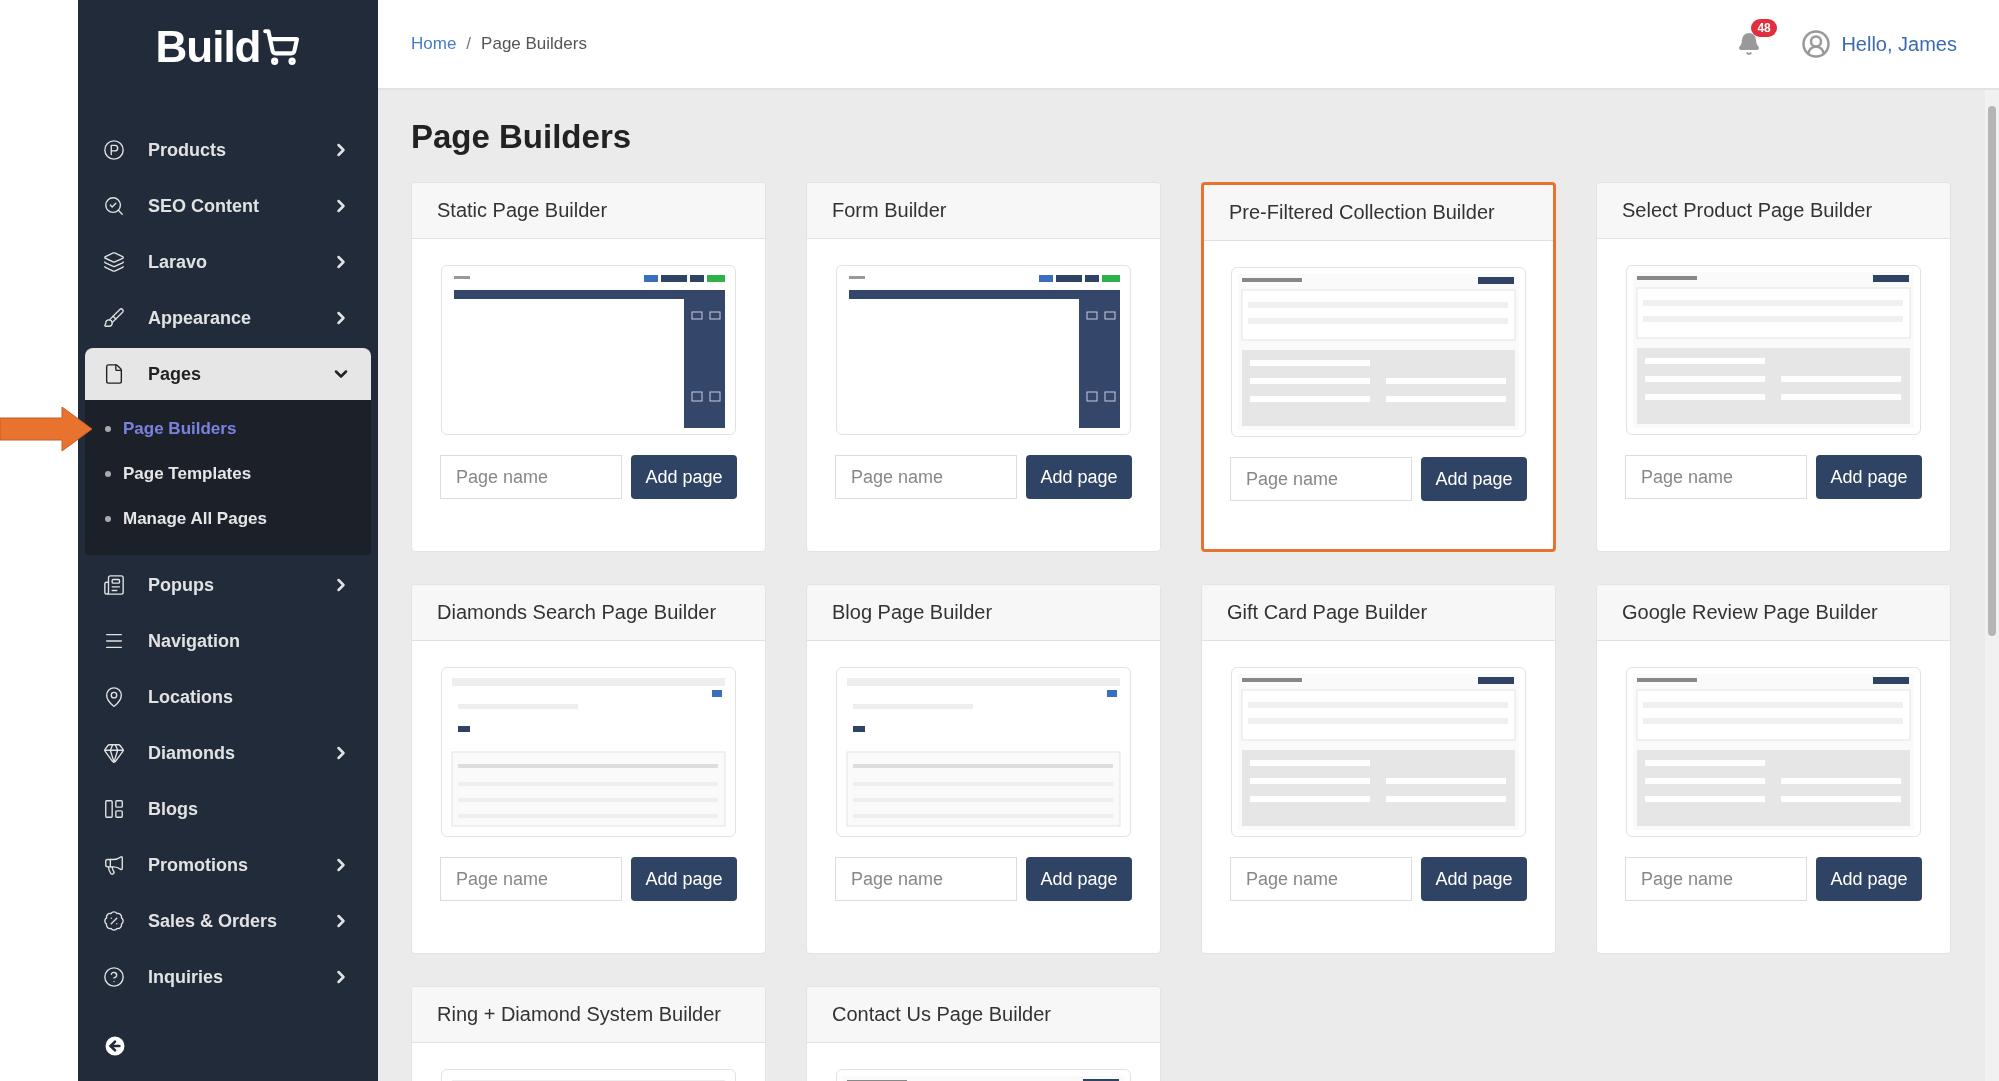 The image size is (1999, 1081). Describe the element at coordinates (1747, 210) in the screenshot. I see `card-title: Select Product Page Builder` at that location.